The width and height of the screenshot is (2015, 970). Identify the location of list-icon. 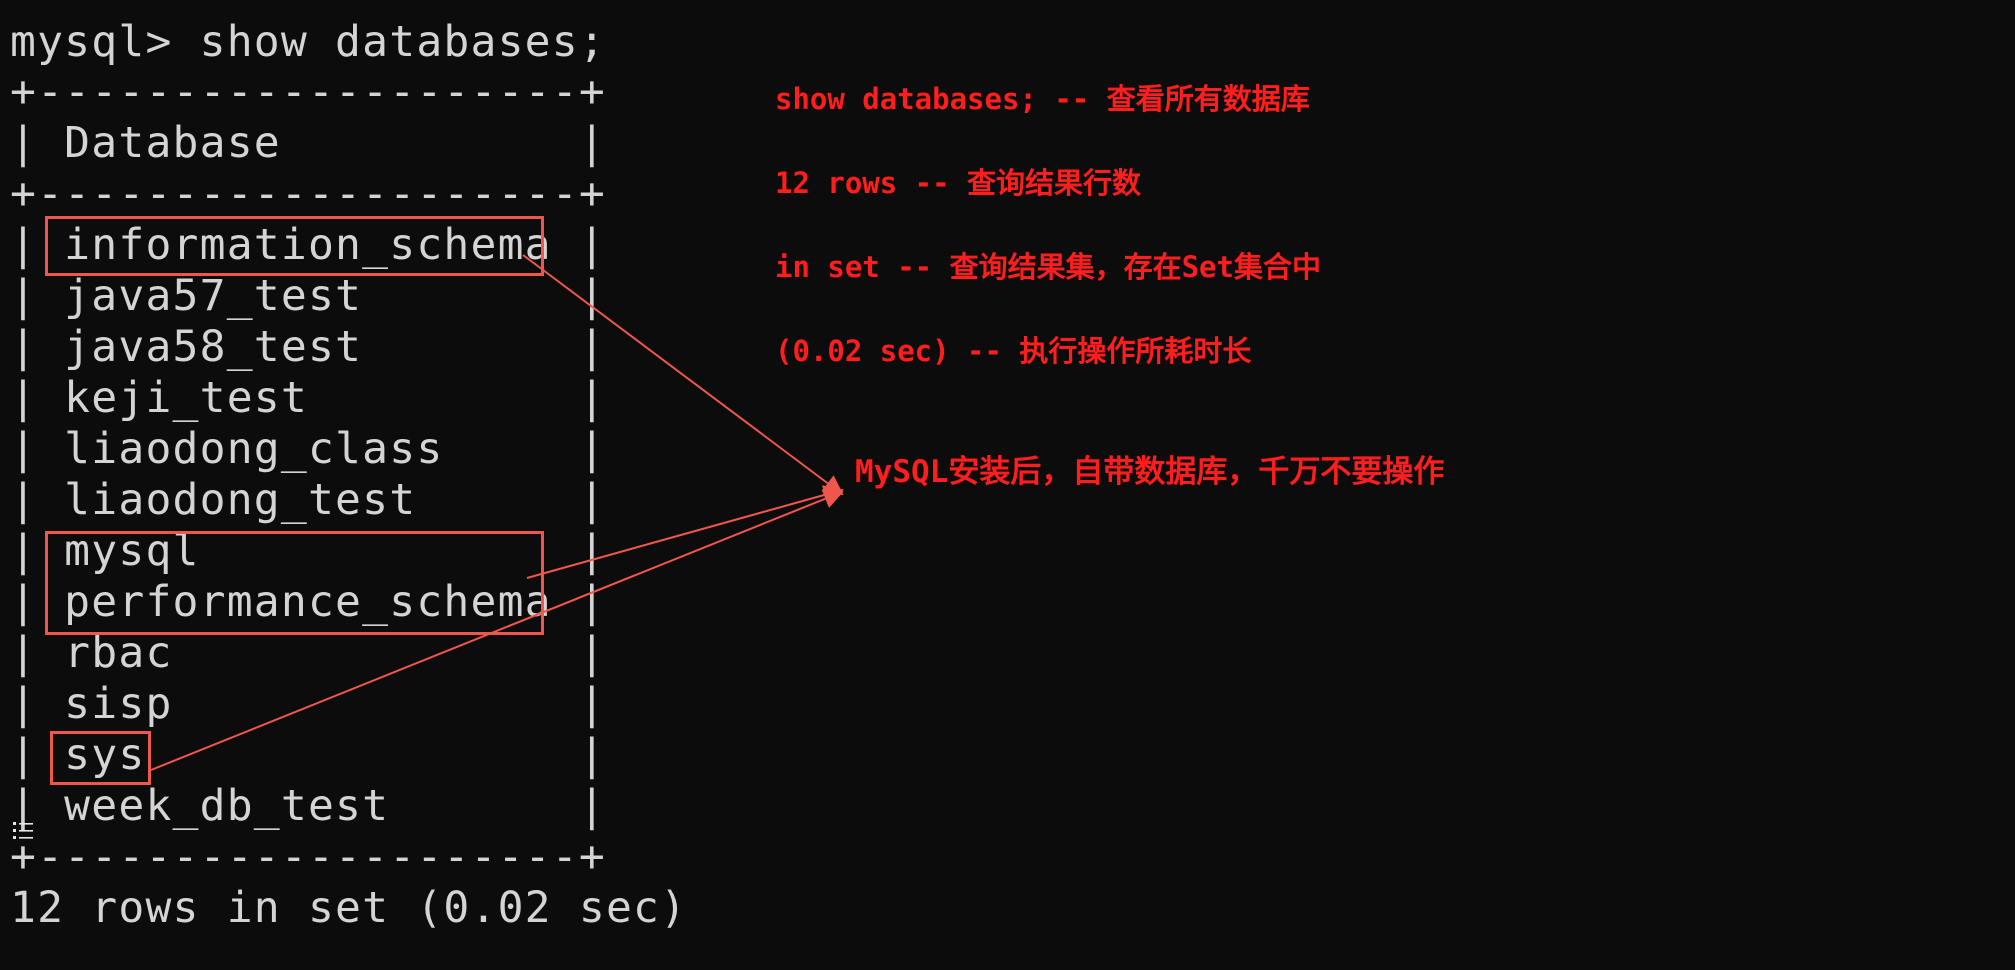
(24, 831).